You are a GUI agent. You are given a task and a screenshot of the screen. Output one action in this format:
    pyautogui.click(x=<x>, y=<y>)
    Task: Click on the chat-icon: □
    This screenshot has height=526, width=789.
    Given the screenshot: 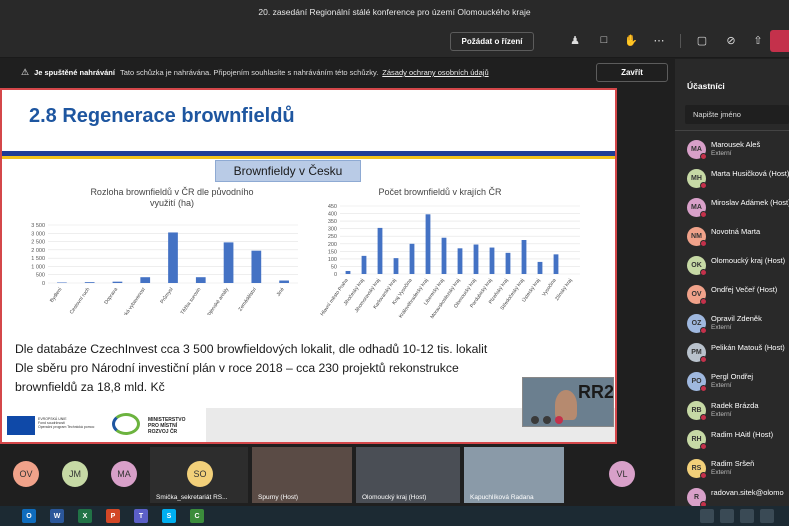 What is the action you would take?
    pyautogui.click(x=604, y=40)
    